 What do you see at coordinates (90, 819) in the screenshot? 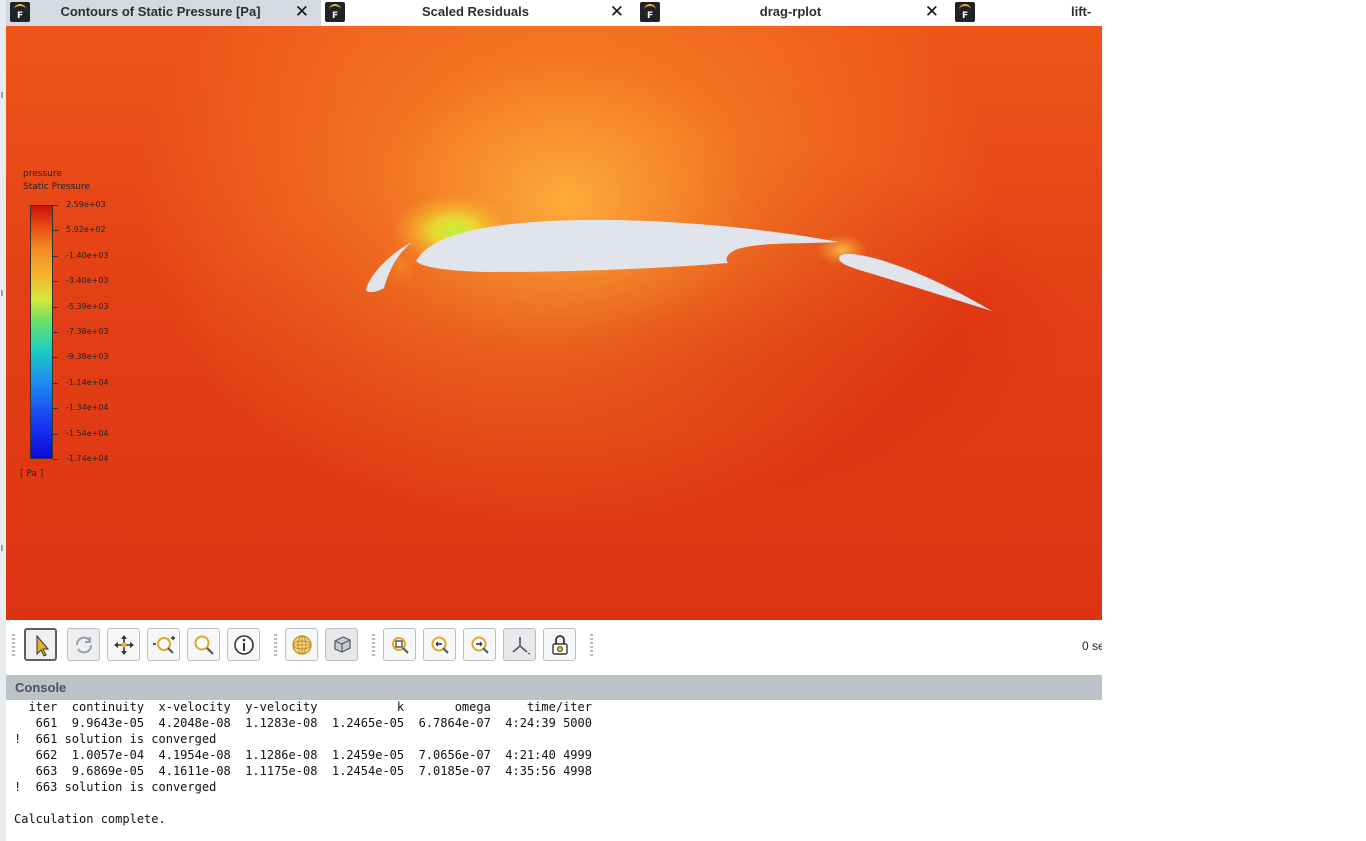
I see `console-line: Calculation complete.` at bounding box center [90, 819].